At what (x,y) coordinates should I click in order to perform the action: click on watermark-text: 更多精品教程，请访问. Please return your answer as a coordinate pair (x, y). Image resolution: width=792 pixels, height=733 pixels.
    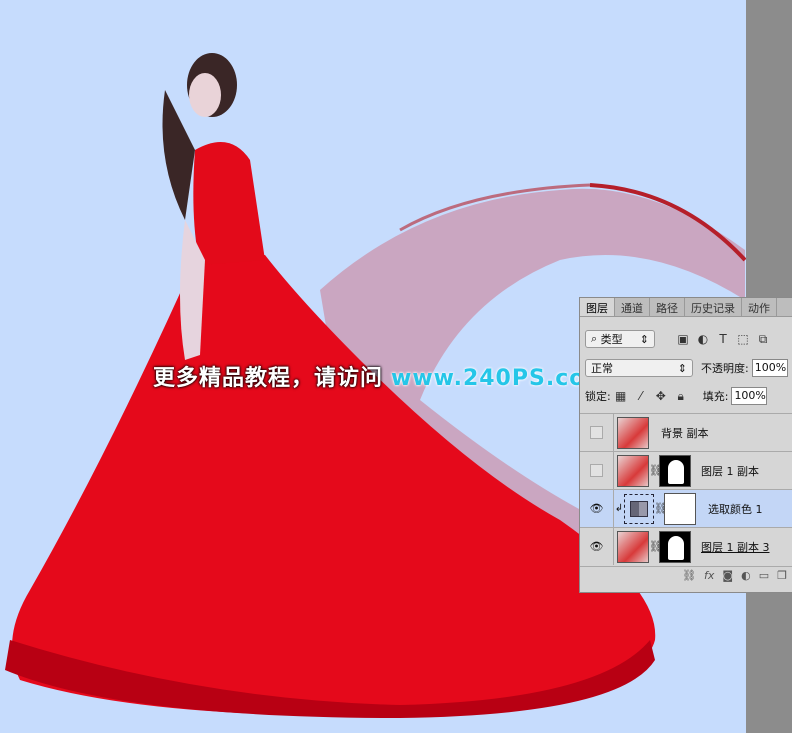
    Looking at the image, I should click on (268, 378).